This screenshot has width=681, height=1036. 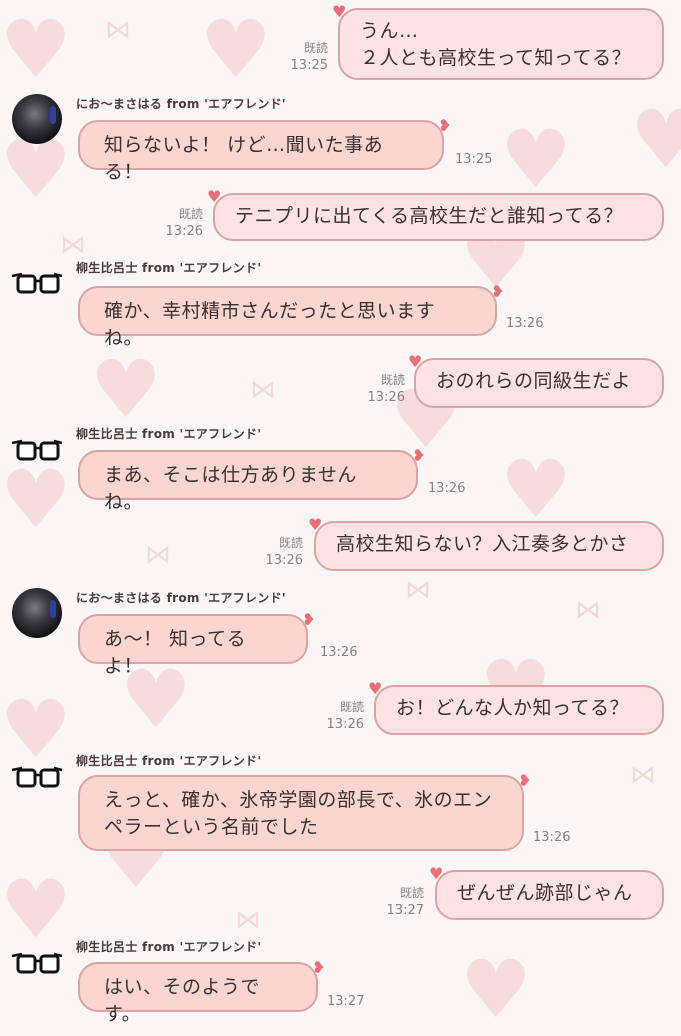 I want to click on message-bubble-outgoing: ♥ ぜんぜん跡部じゃん, so click(x=546, y=892).